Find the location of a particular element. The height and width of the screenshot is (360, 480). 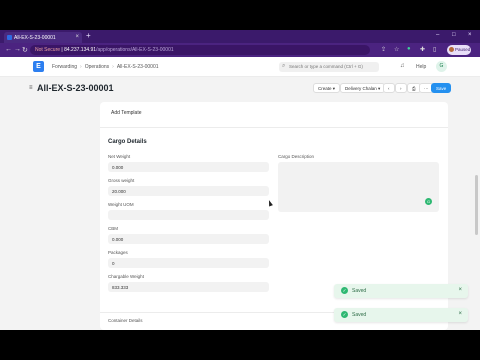

delivery-chalan-button: Delivery Chalan ▾ is located at coordinates (363, 88).